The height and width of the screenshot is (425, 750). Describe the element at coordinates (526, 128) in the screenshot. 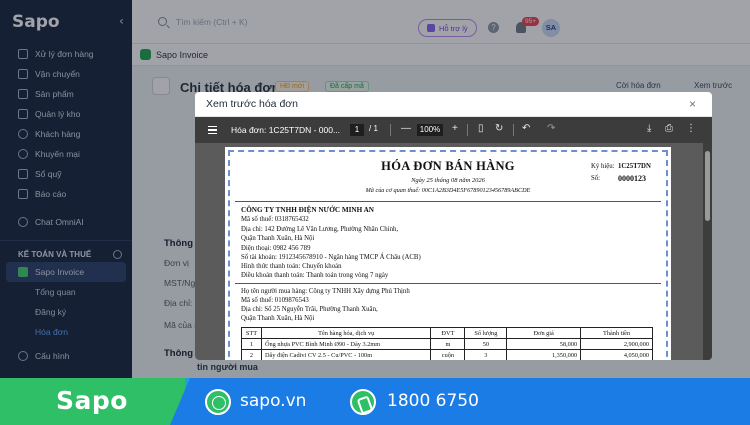

I see `undo-icon: ↶` at that location.